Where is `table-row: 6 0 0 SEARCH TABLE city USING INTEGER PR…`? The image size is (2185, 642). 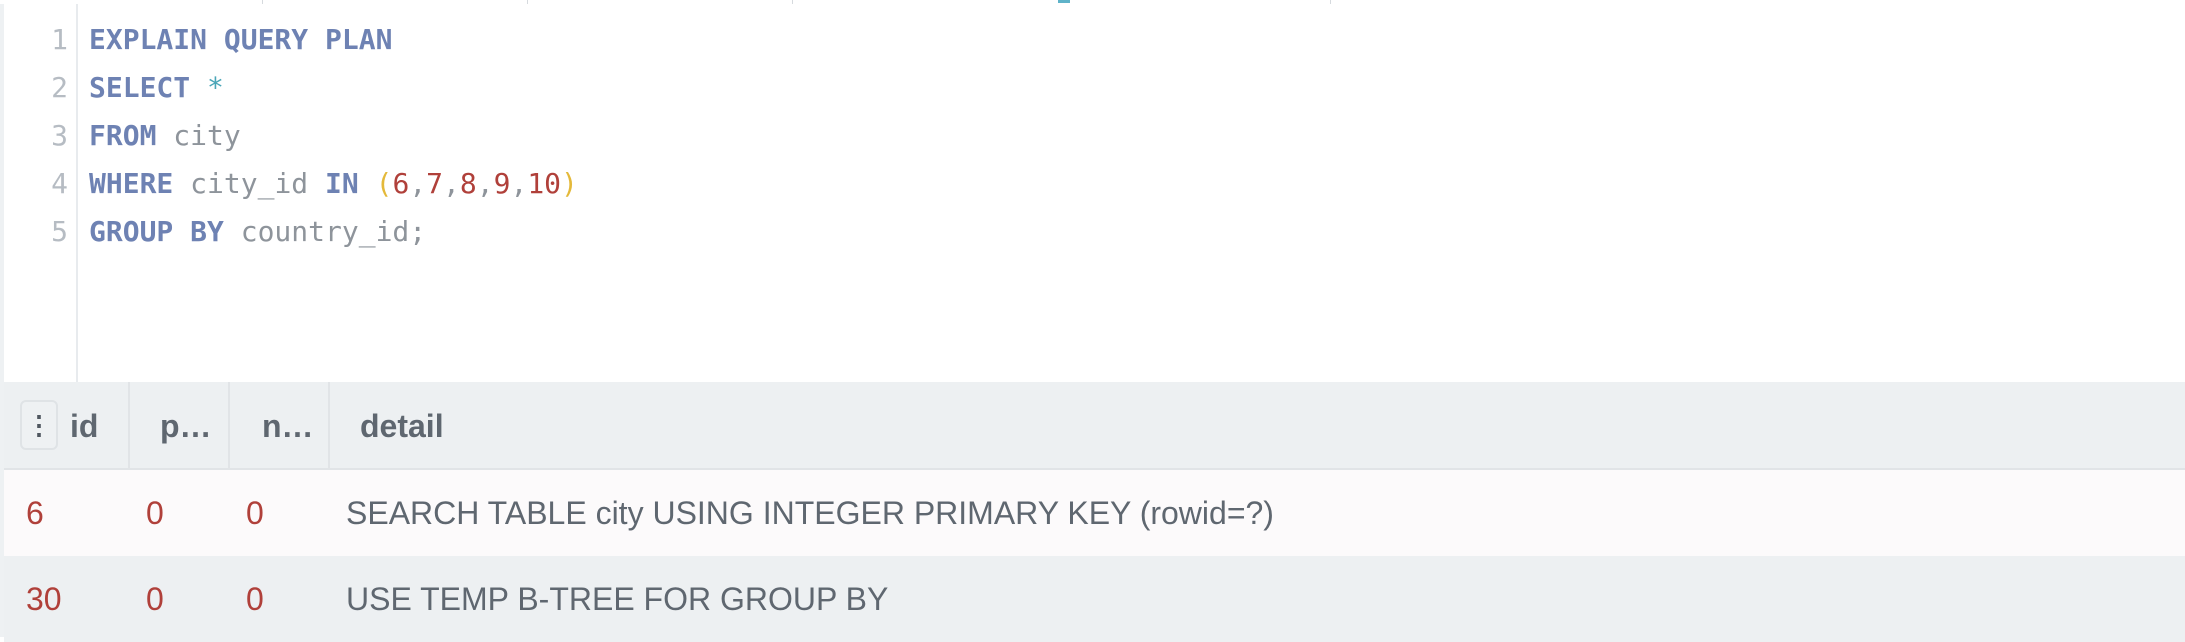
table-row: 6 0 0 SEARCH TABLE city USING INTEGER PR… is located at coordinates (1094, 513).